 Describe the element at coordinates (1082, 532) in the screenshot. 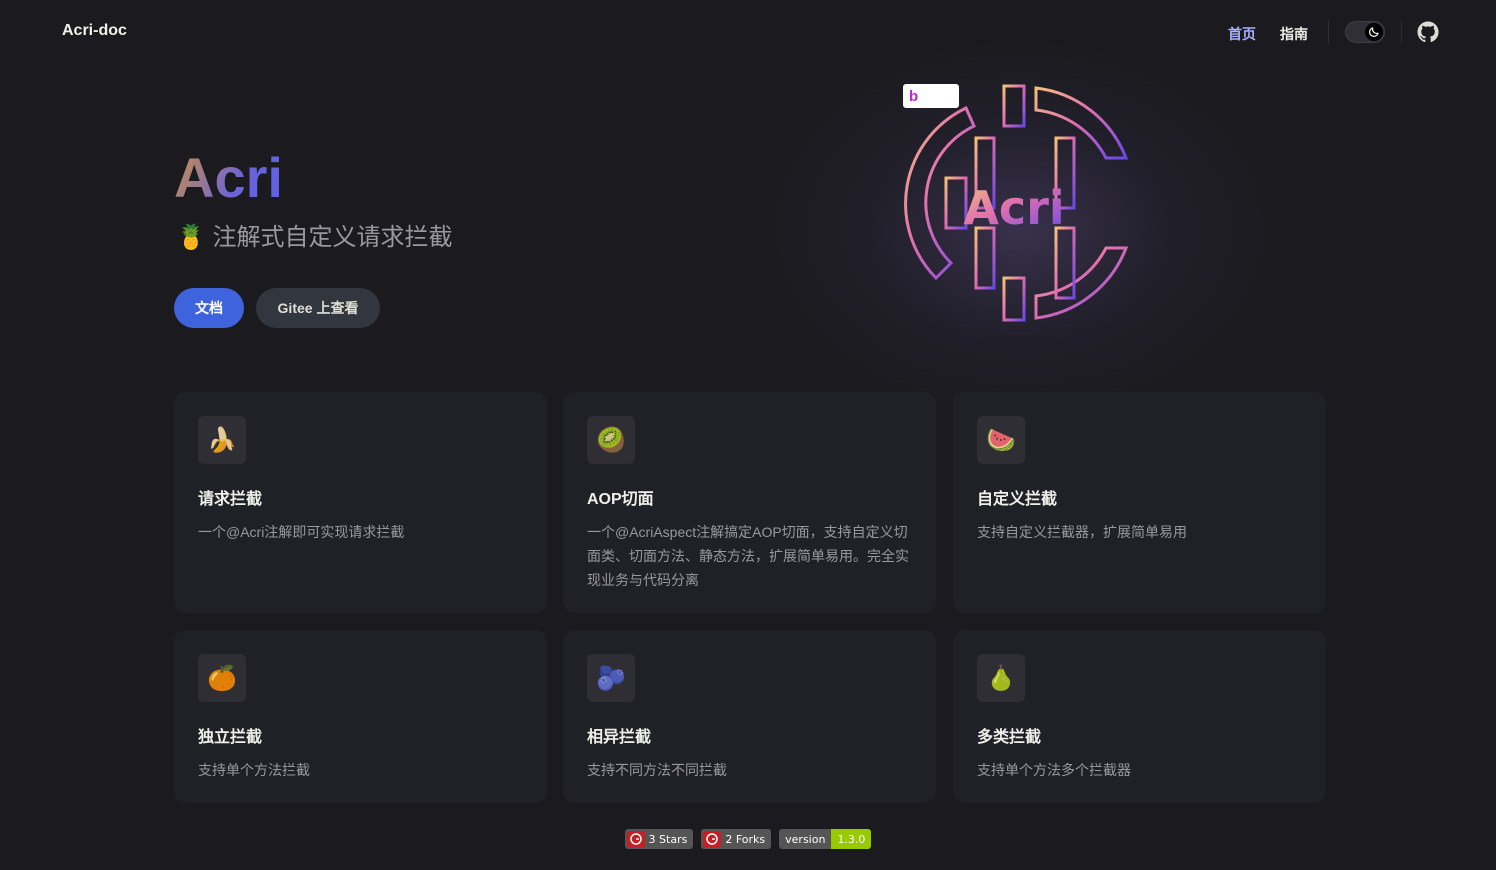

I see `feature-details: 支持自定义拦截器，扩展简单易用` at that location.